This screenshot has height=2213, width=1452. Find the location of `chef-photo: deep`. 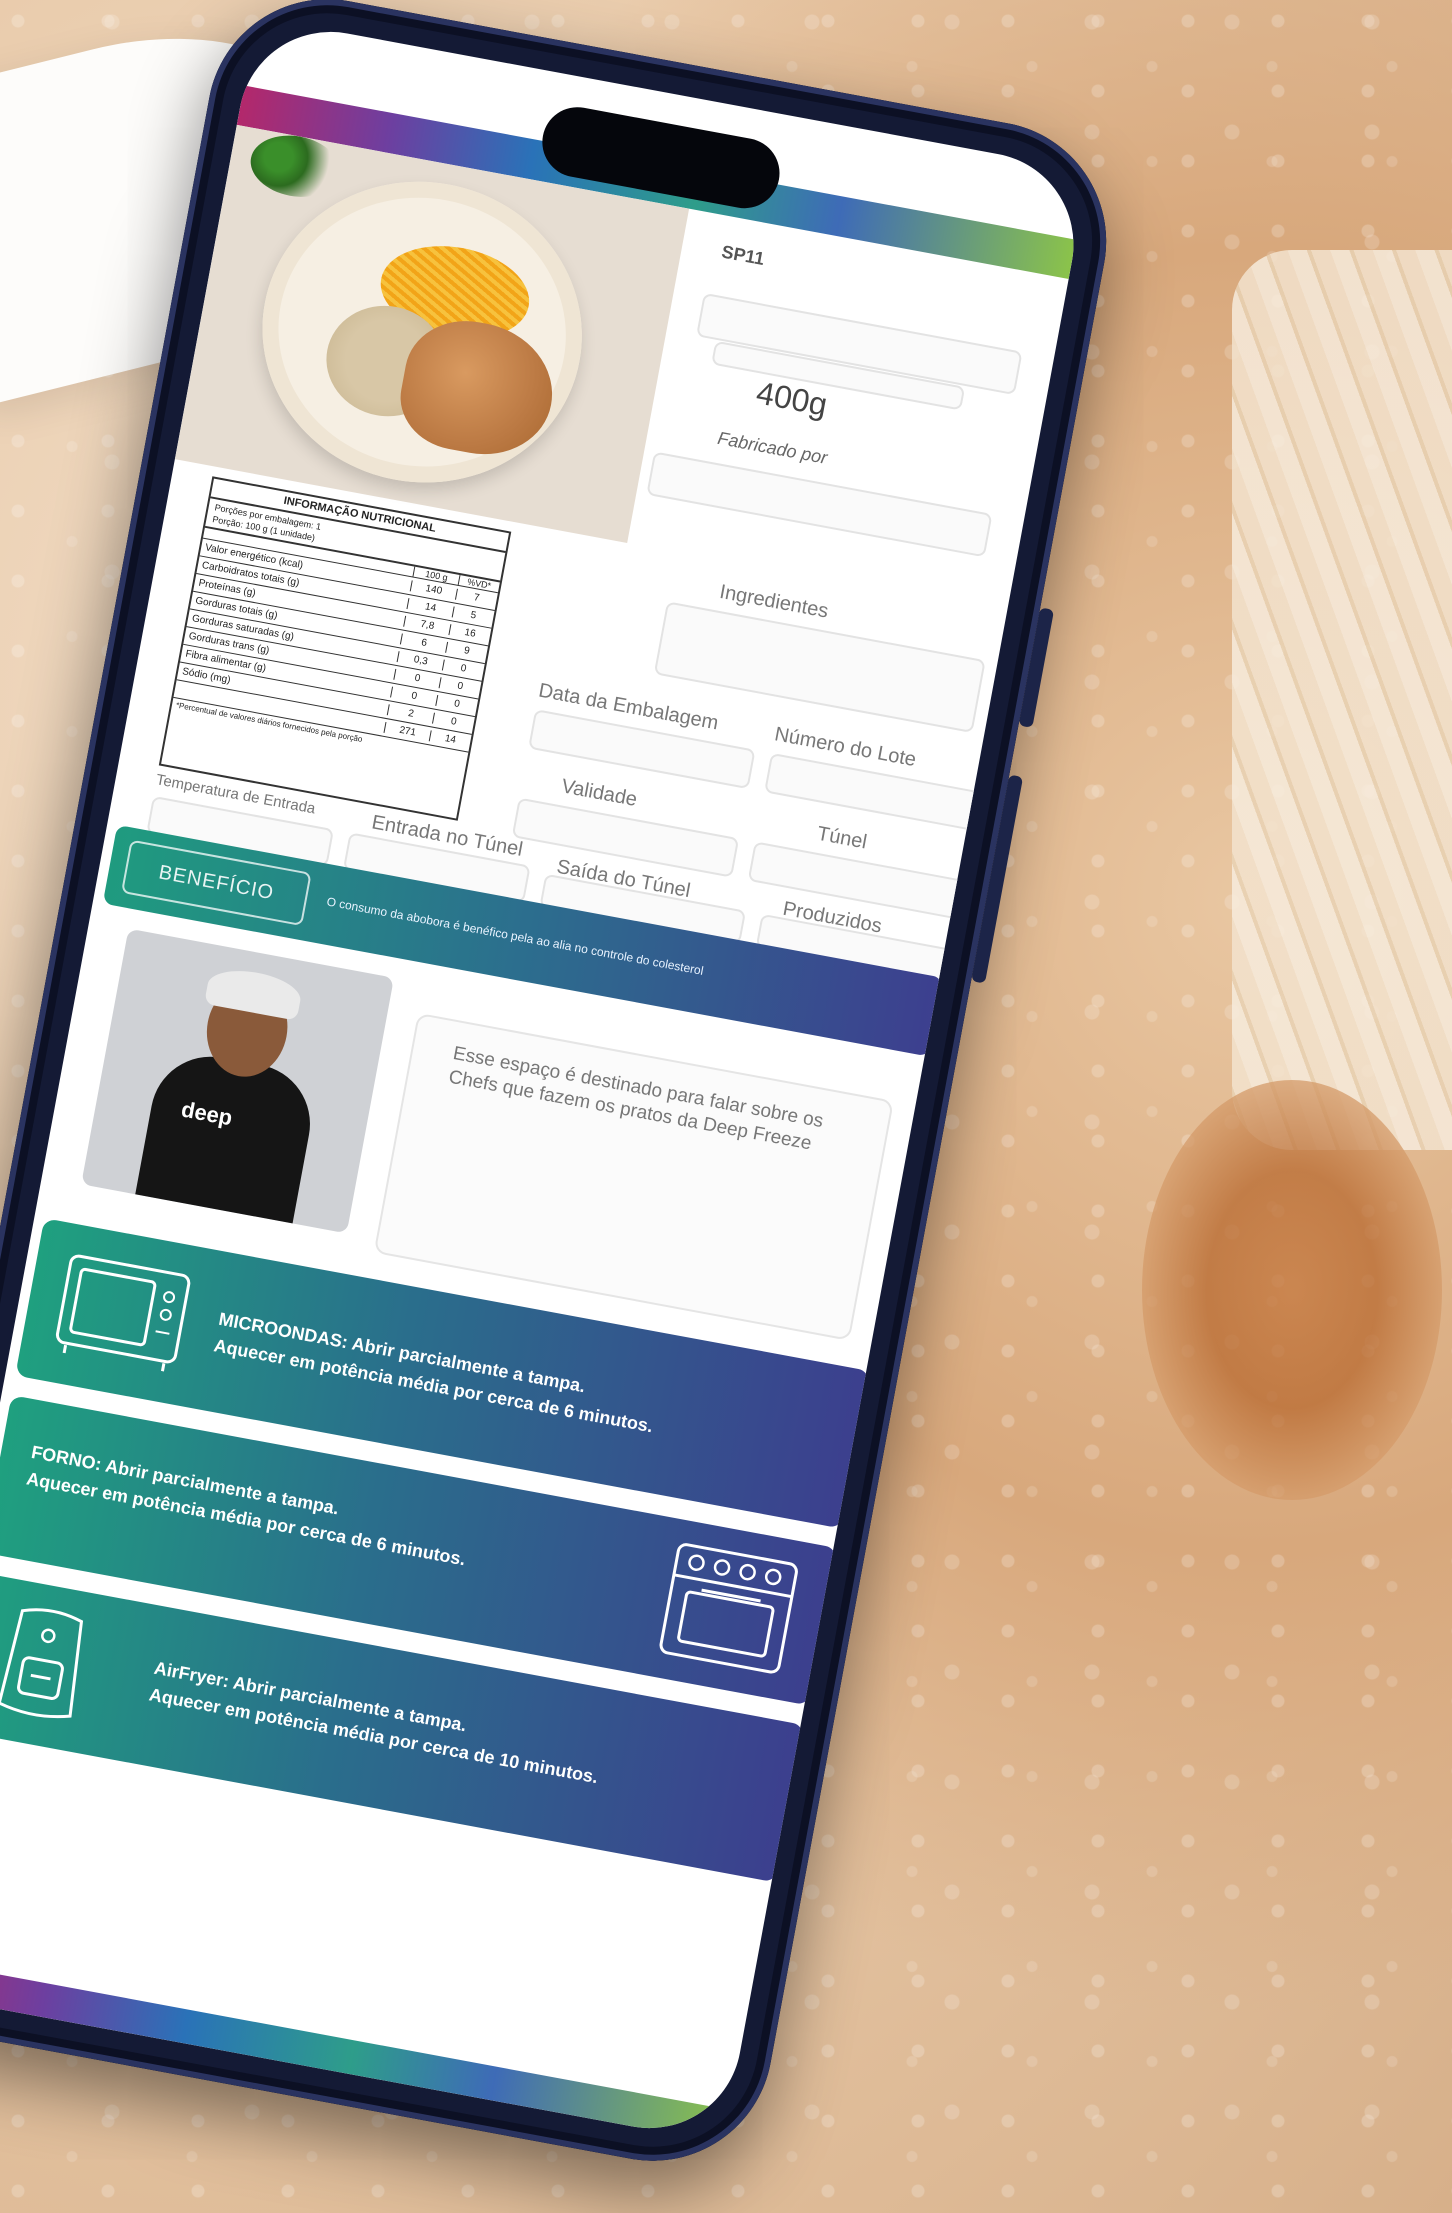

chef-photo: deep is located at coordinates (238, 1081).